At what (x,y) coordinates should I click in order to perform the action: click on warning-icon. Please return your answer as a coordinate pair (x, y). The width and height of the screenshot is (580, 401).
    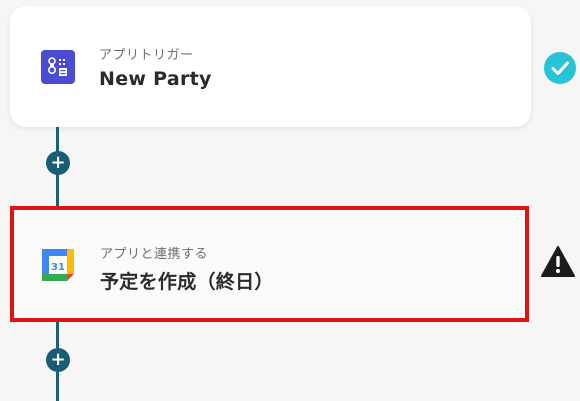
    Looking at the image, I should click on (558, 261).